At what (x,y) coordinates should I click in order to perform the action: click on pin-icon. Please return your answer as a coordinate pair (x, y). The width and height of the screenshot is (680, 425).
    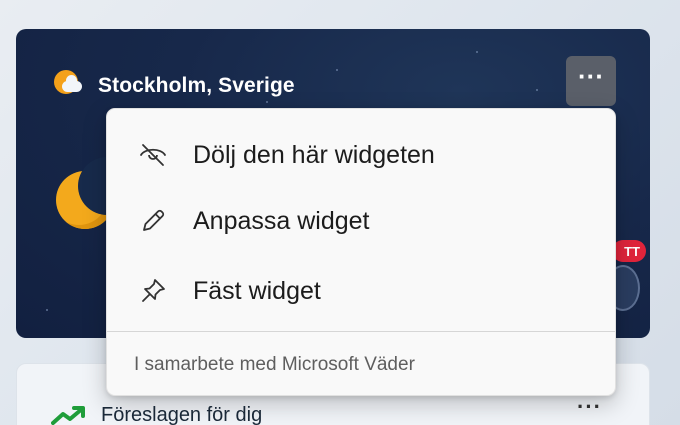
    Looking at the image, I should click on (153, 291).